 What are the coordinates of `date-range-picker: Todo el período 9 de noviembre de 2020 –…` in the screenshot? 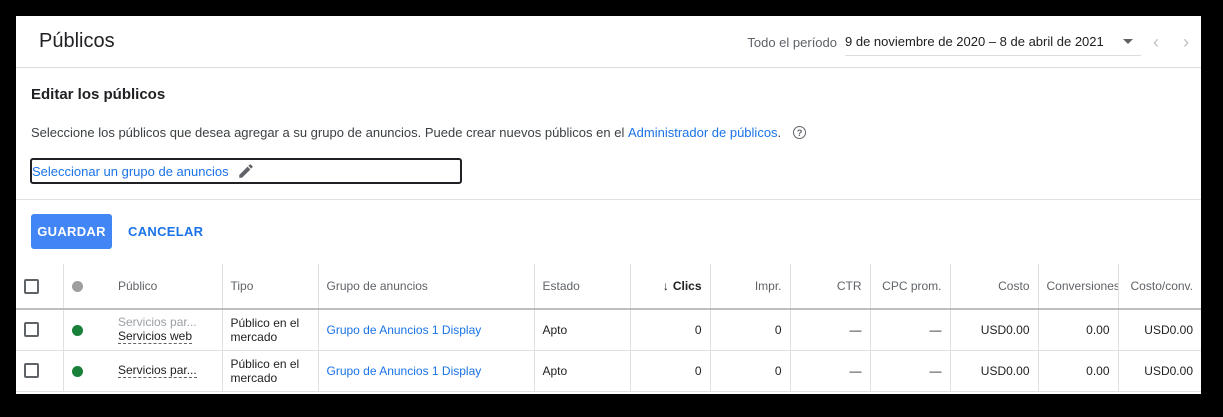 It's located at (974, 42).